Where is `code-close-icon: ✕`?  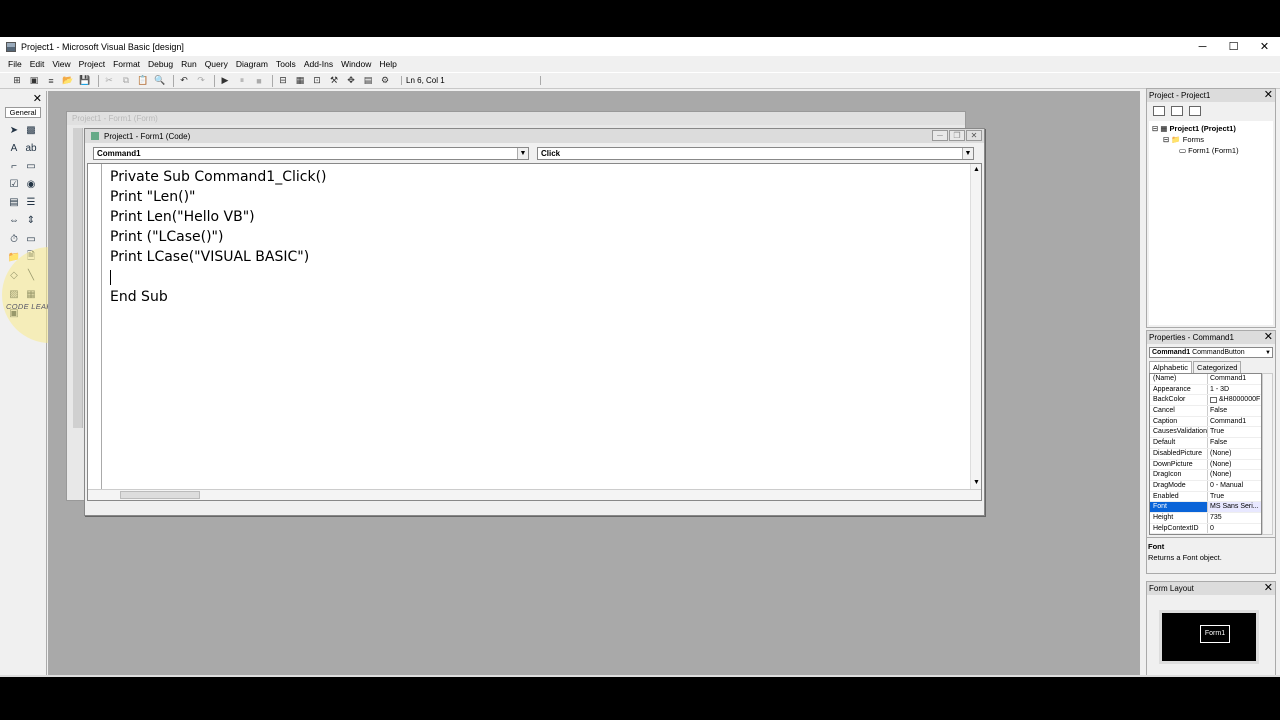
code-close-icon: ✕ is located at coordinates (974, 135).